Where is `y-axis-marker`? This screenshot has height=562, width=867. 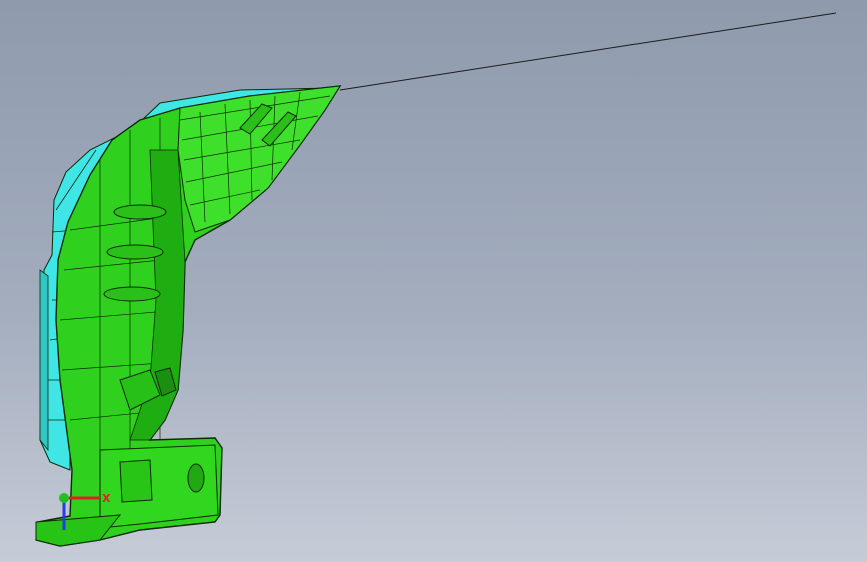 y-axis-marker is located at coordinates (64, 498).